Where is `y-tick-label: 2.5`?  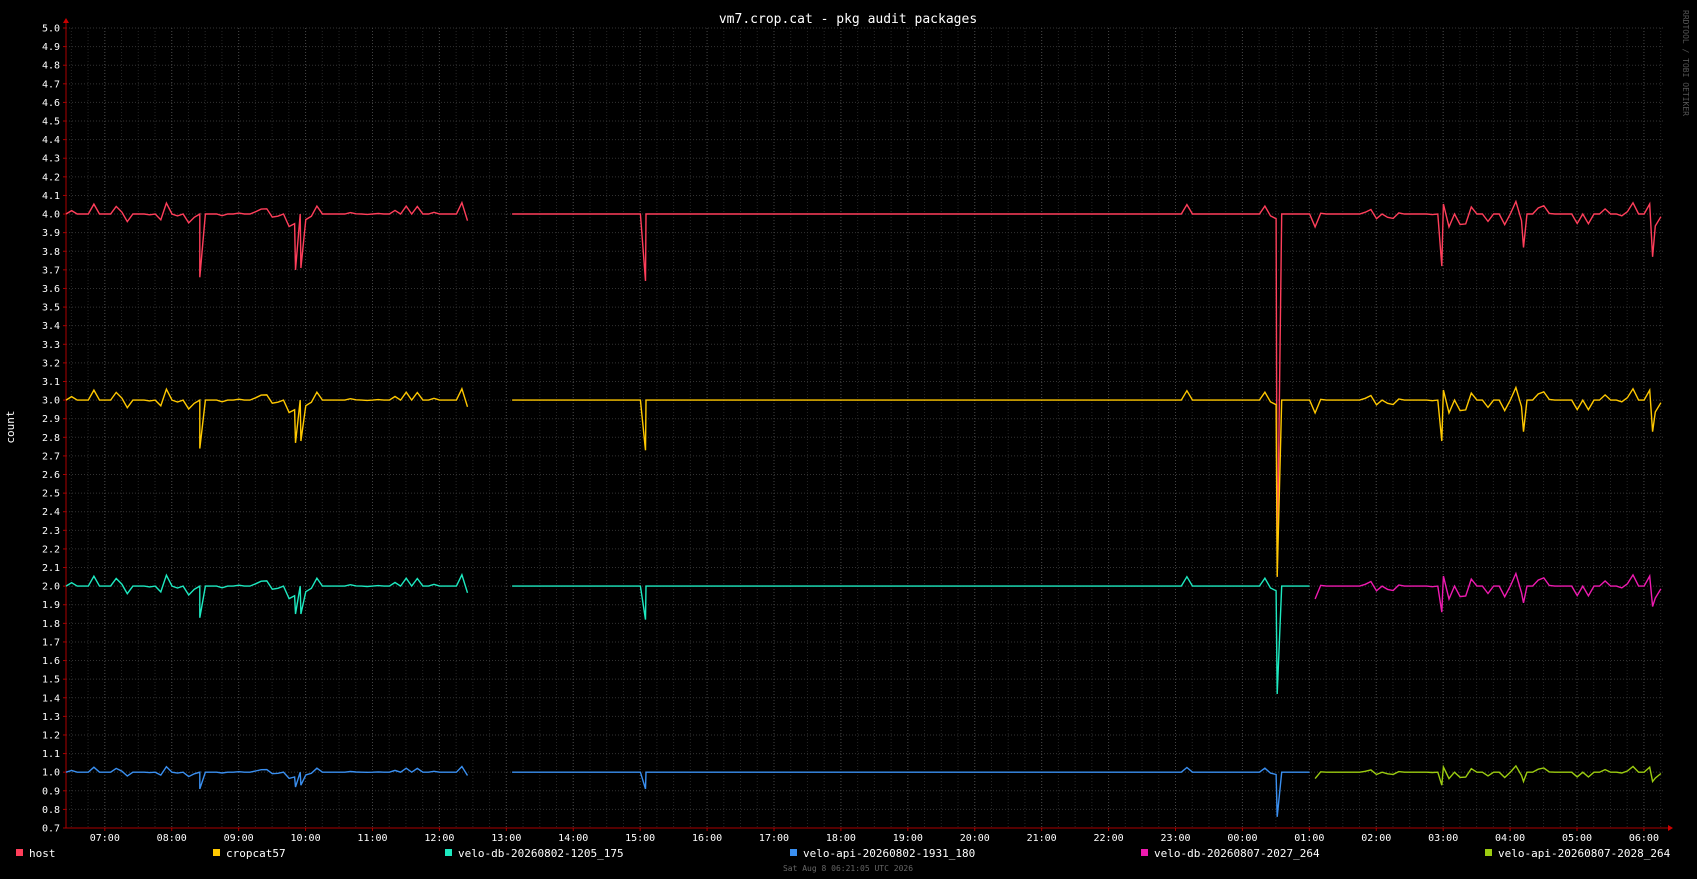 y-tick-label: 2.5 is located at coordinates (51, 494).